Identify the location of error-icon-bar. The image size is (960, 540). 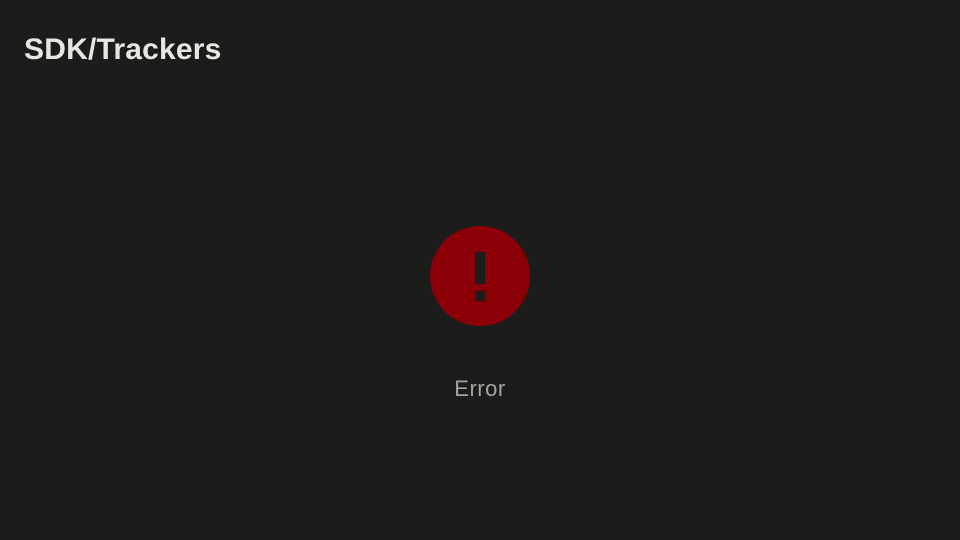
(480, 268).